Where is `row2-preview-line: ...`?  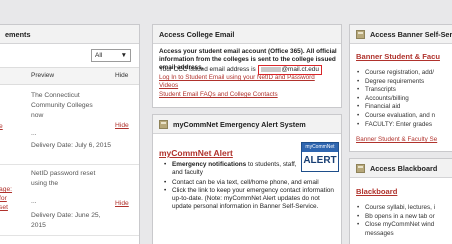
row2-preview-line: ... is located at coordinates (34, 201).